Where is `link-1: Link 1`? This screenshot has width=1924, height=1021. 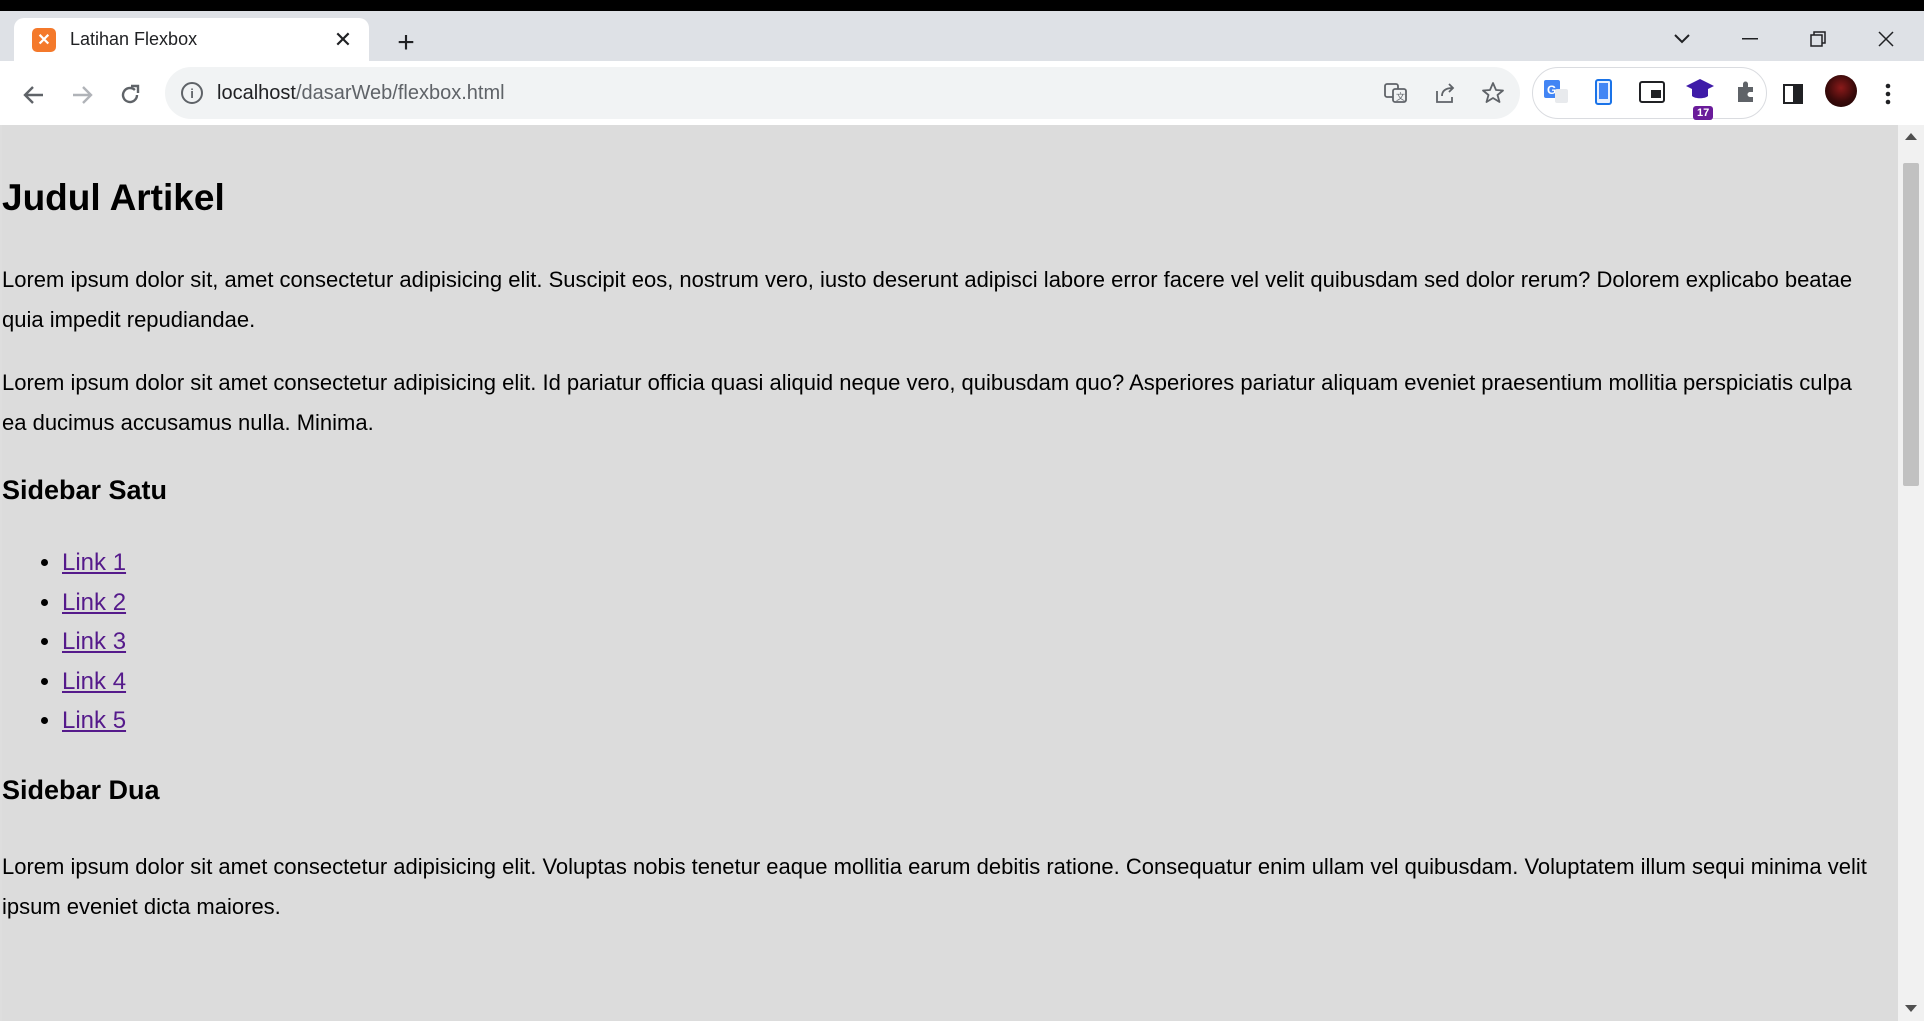 link-1: Link 1 is located at coordinates (94, 562).